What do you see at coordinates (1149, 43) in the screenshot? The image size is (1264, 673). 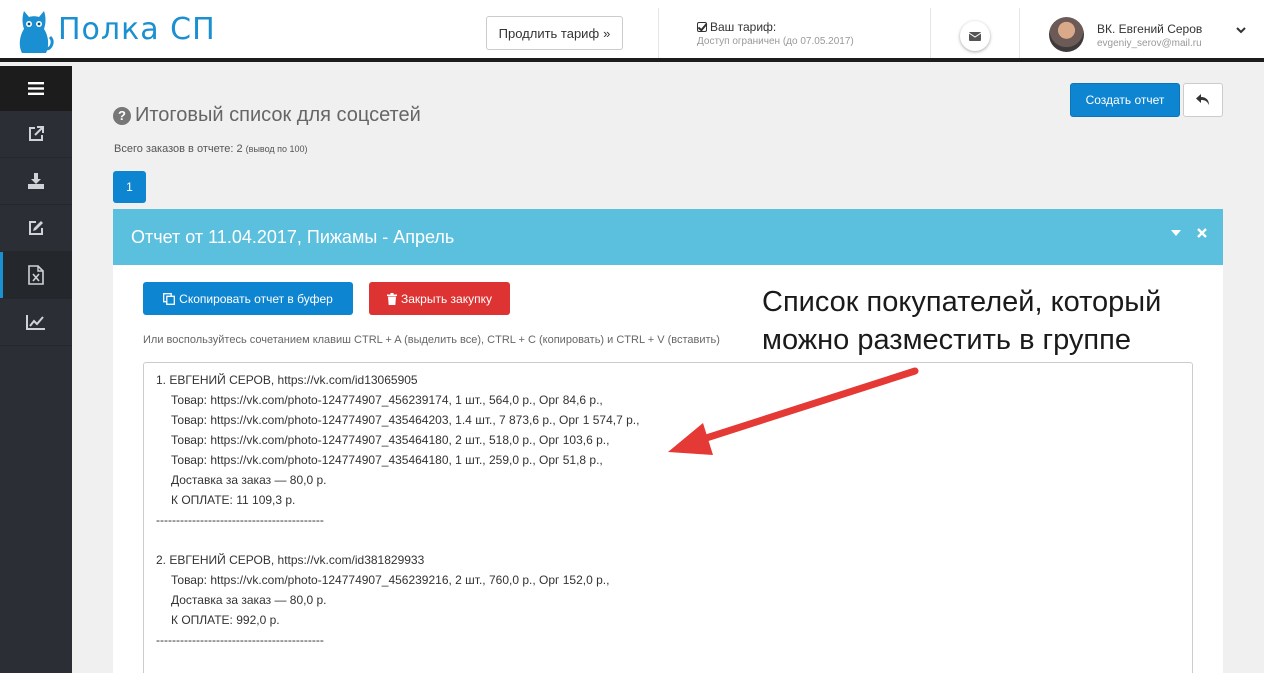 I see `user-email: evgeniy_serov@mail.ru` at bounding box center [1149, 43].